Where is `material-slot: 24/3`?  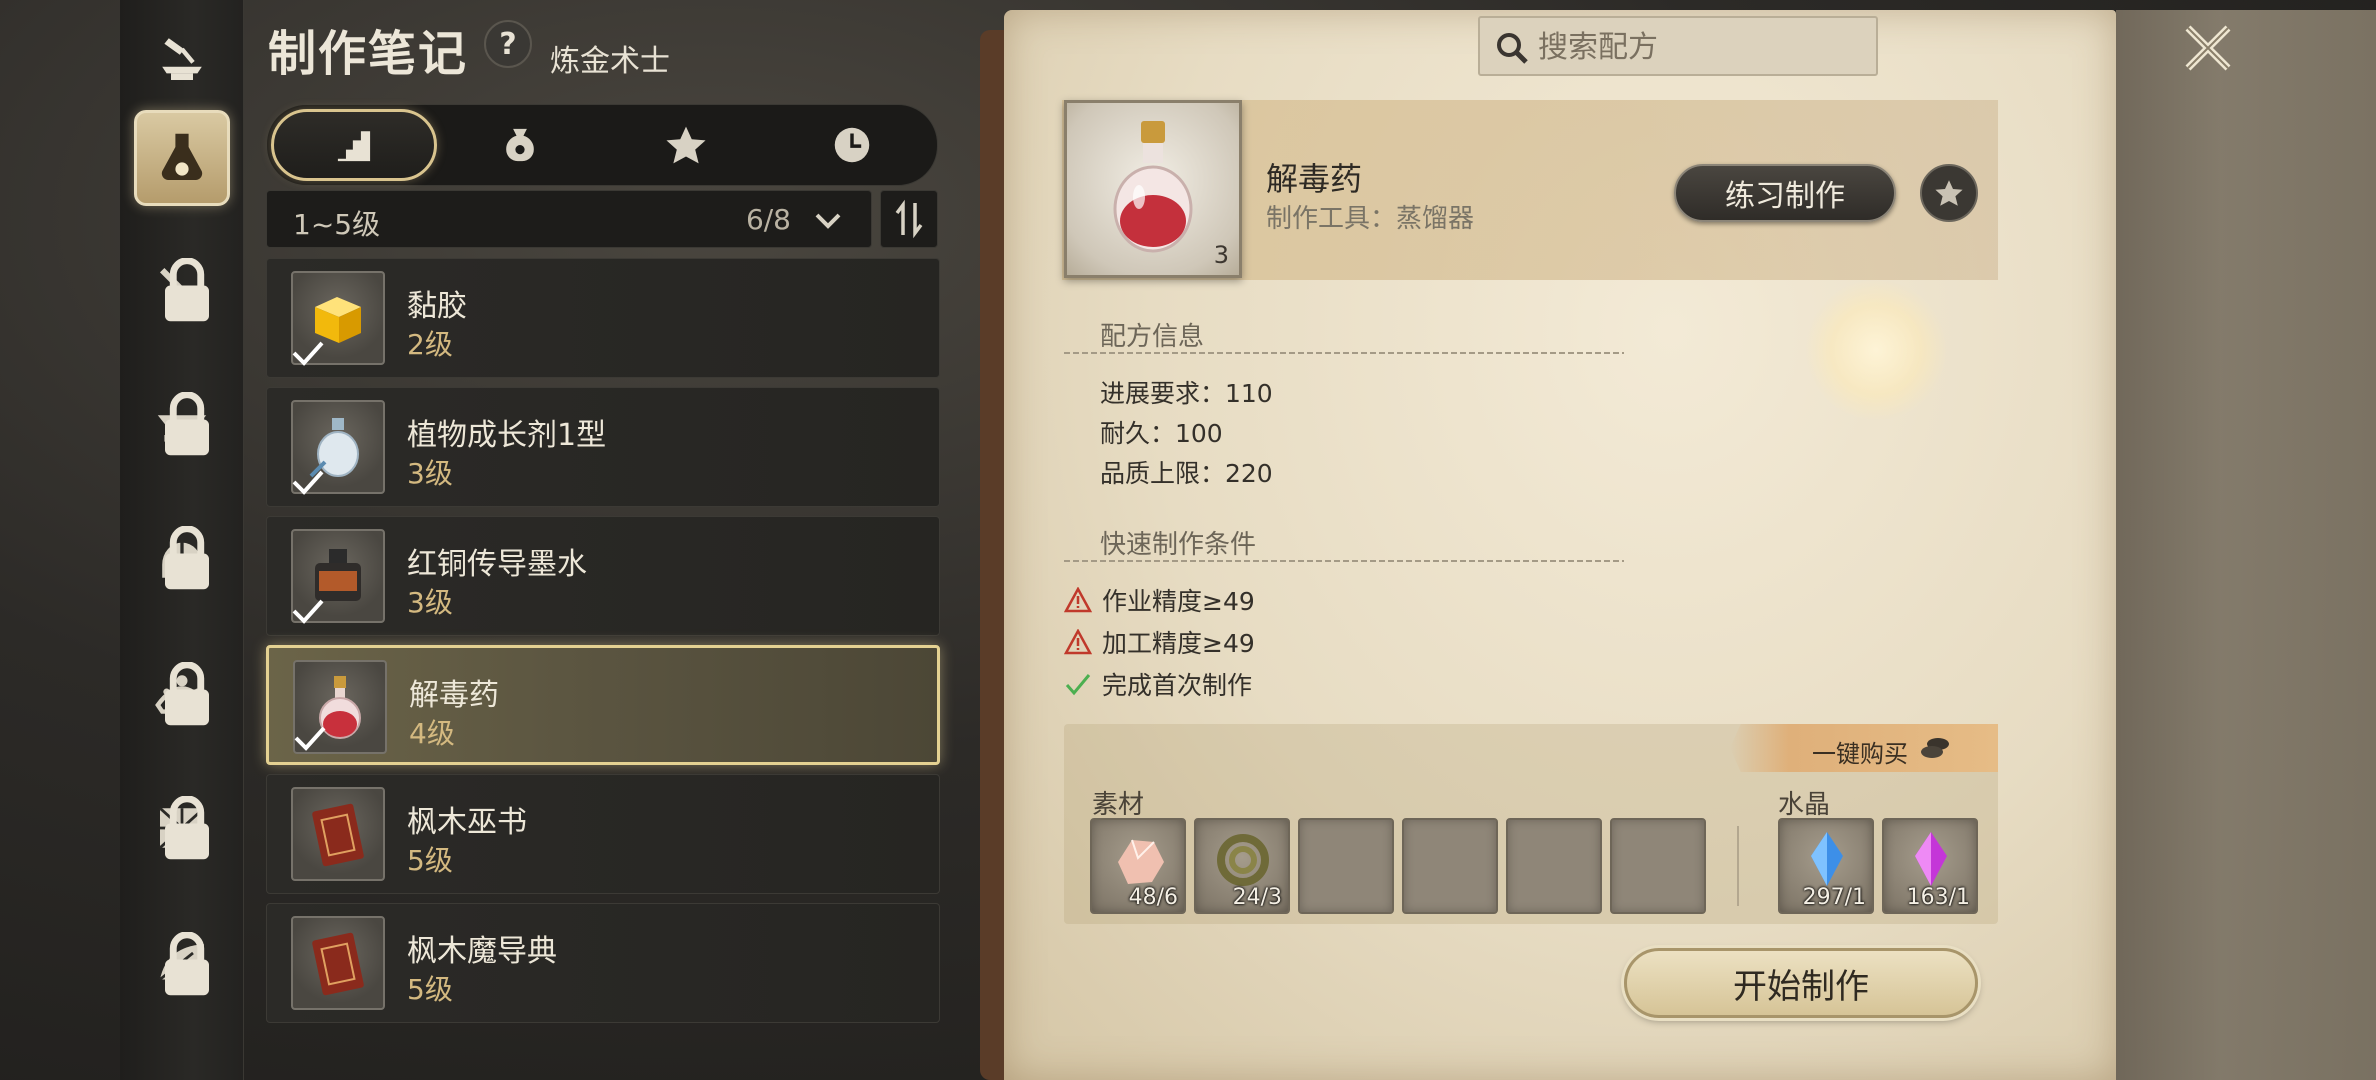 material-slot: 24/3 is located at coordinates (1242, 866).